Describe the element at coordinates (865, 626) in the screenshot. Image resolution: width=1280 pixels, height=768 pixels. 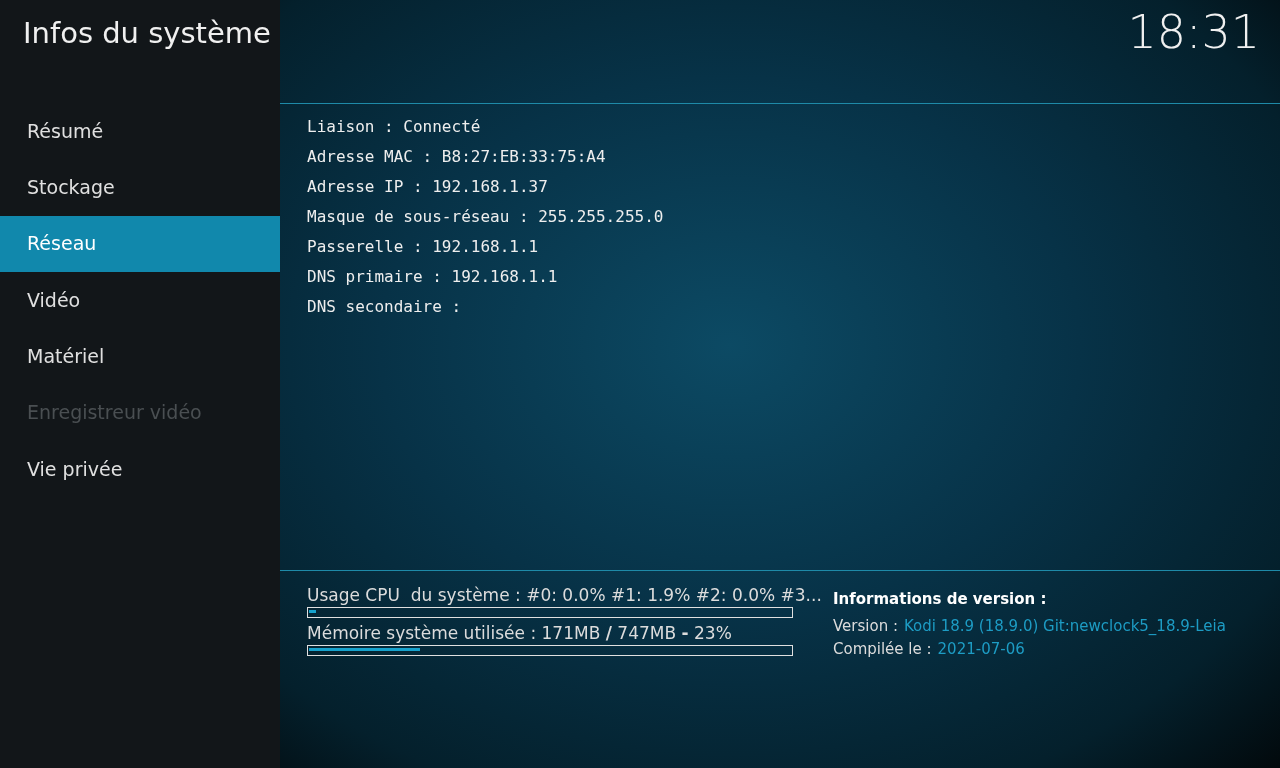
I see `version-label: Version :` at that location.